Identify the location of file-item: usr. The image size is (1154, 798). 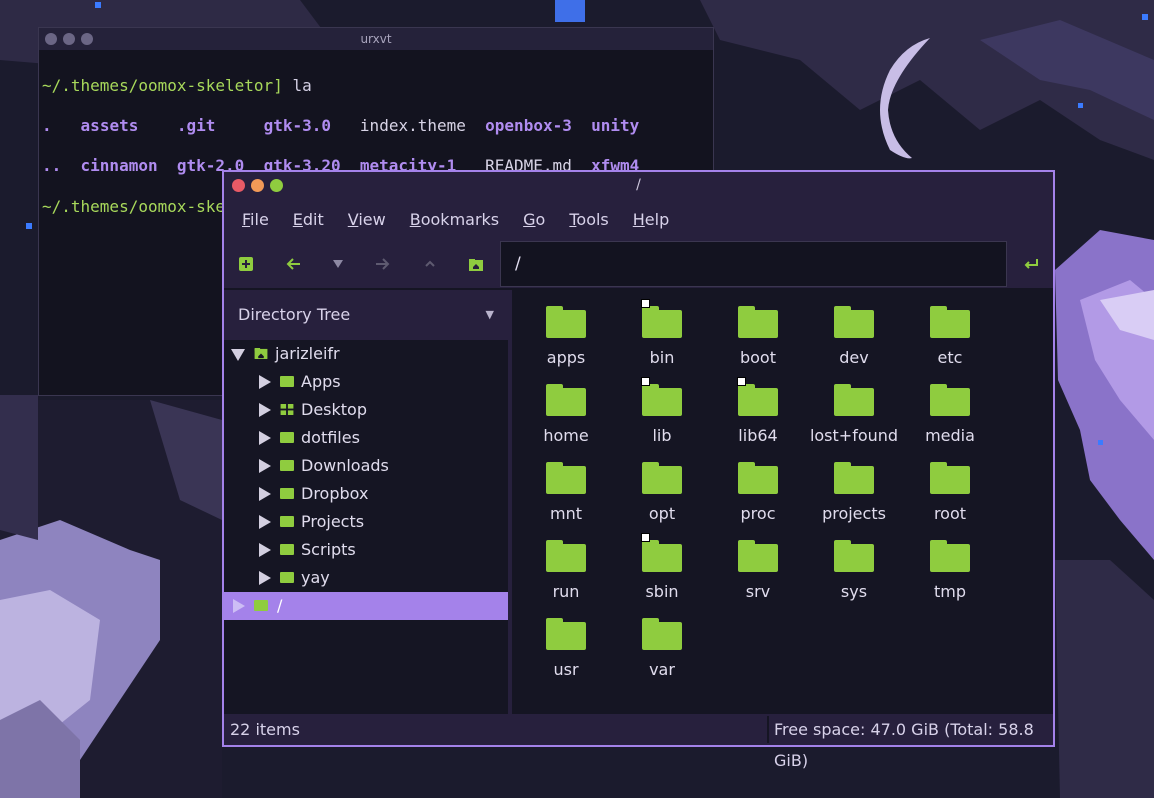
(566, 641).